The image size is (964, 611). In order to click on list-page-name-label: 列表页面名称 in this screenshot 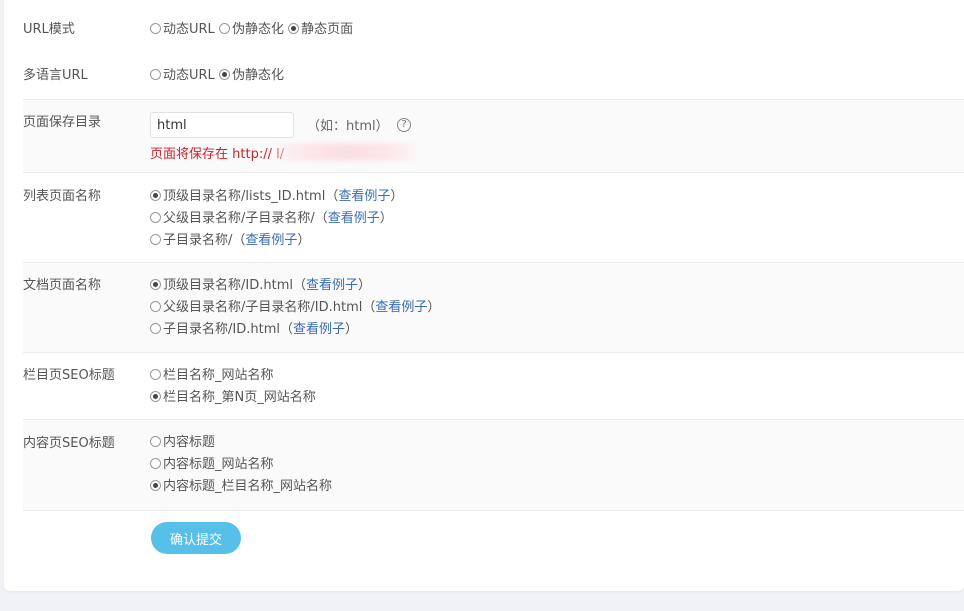, I will do `click(62, 196)`.